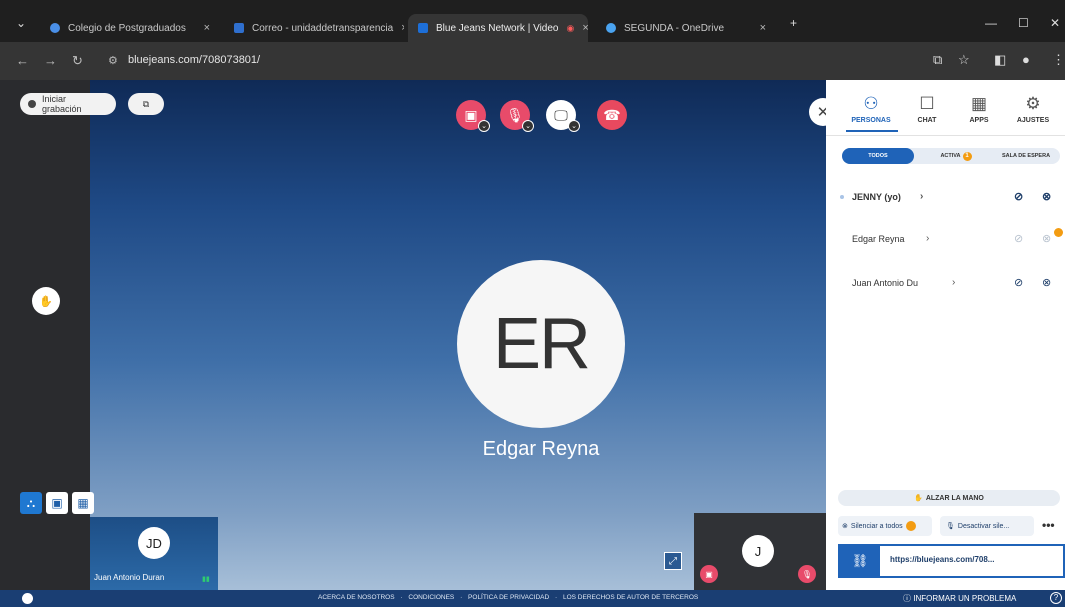 The height and width of the screenshot is (607, 1065). What do you see at coordinates (878, 156) in the screenshot?
I see `filter-todos: TODOS` at bounding box center [878, 156].